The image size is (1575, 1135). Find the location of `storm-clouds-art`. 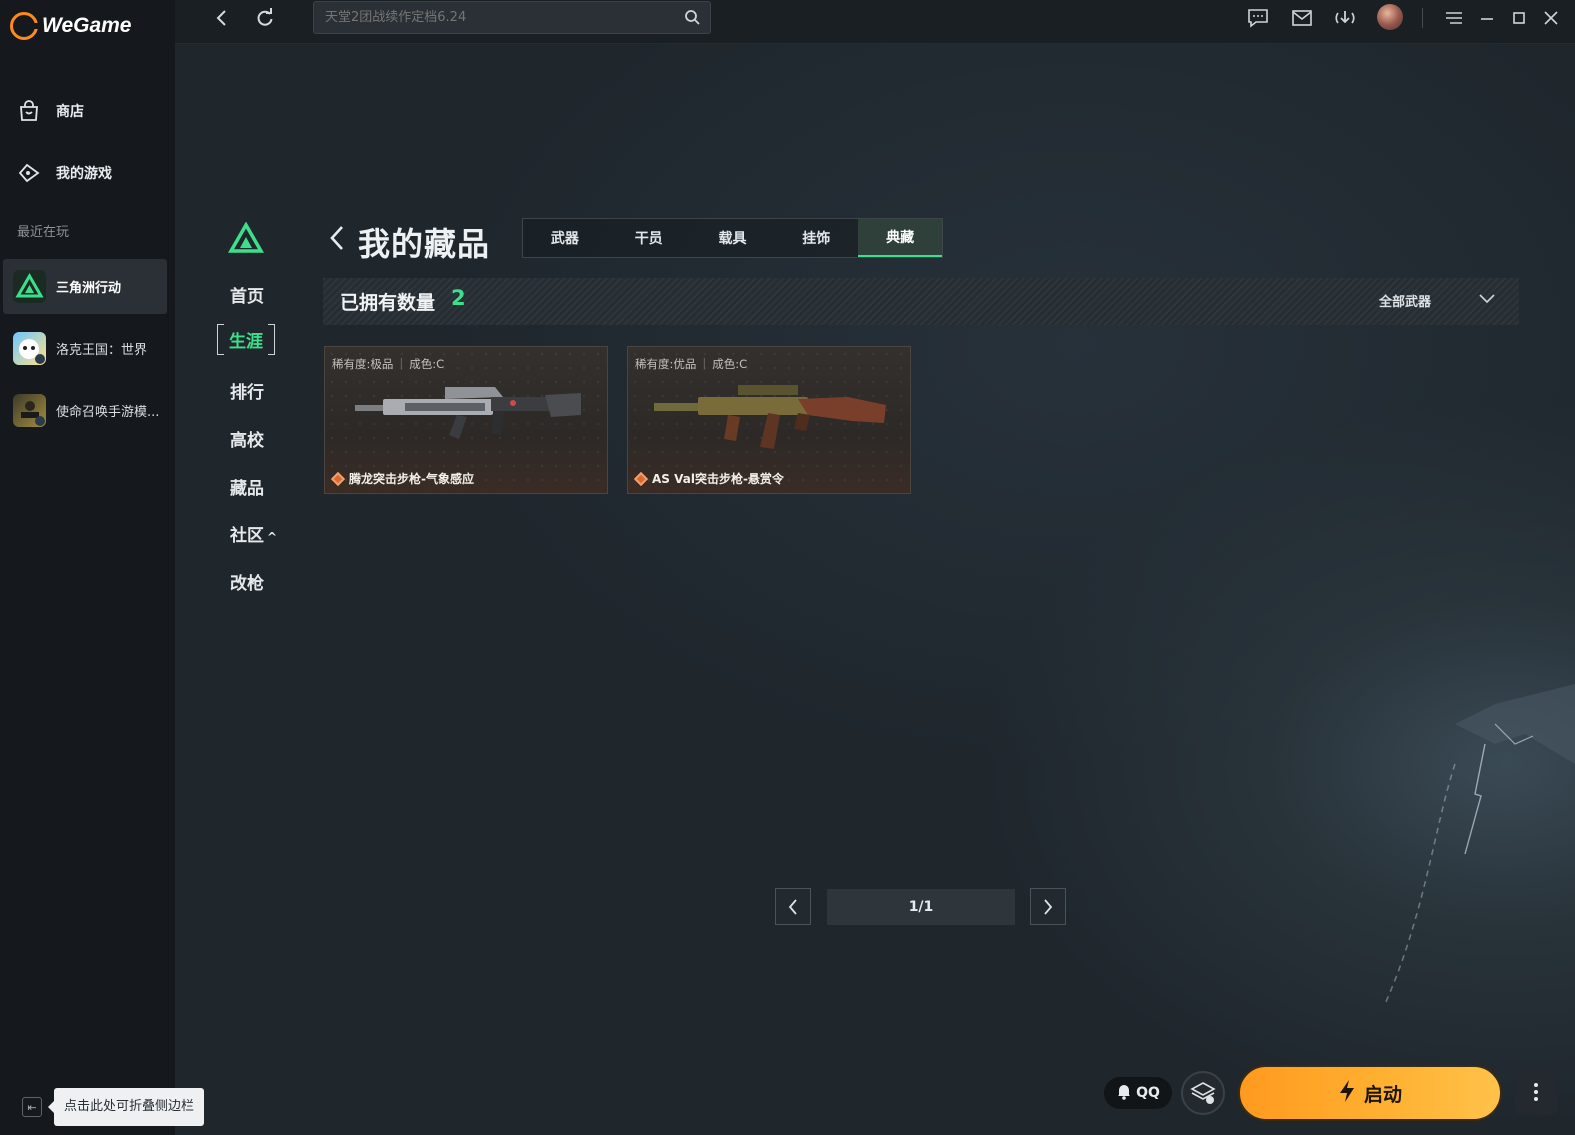

storm-clouds-art is located at coordinates (1479, 844).